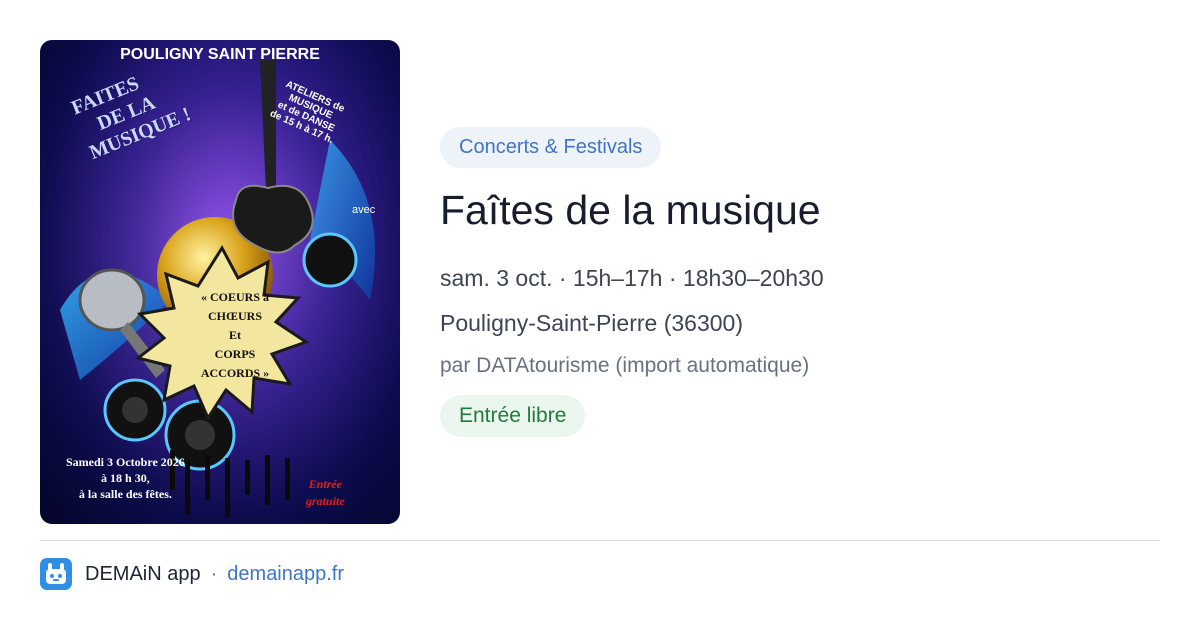  Describe the element at coordinates (625, 365) in the screenshot. I see `event-source: par DATAtourisme (import automatique)` at that location.